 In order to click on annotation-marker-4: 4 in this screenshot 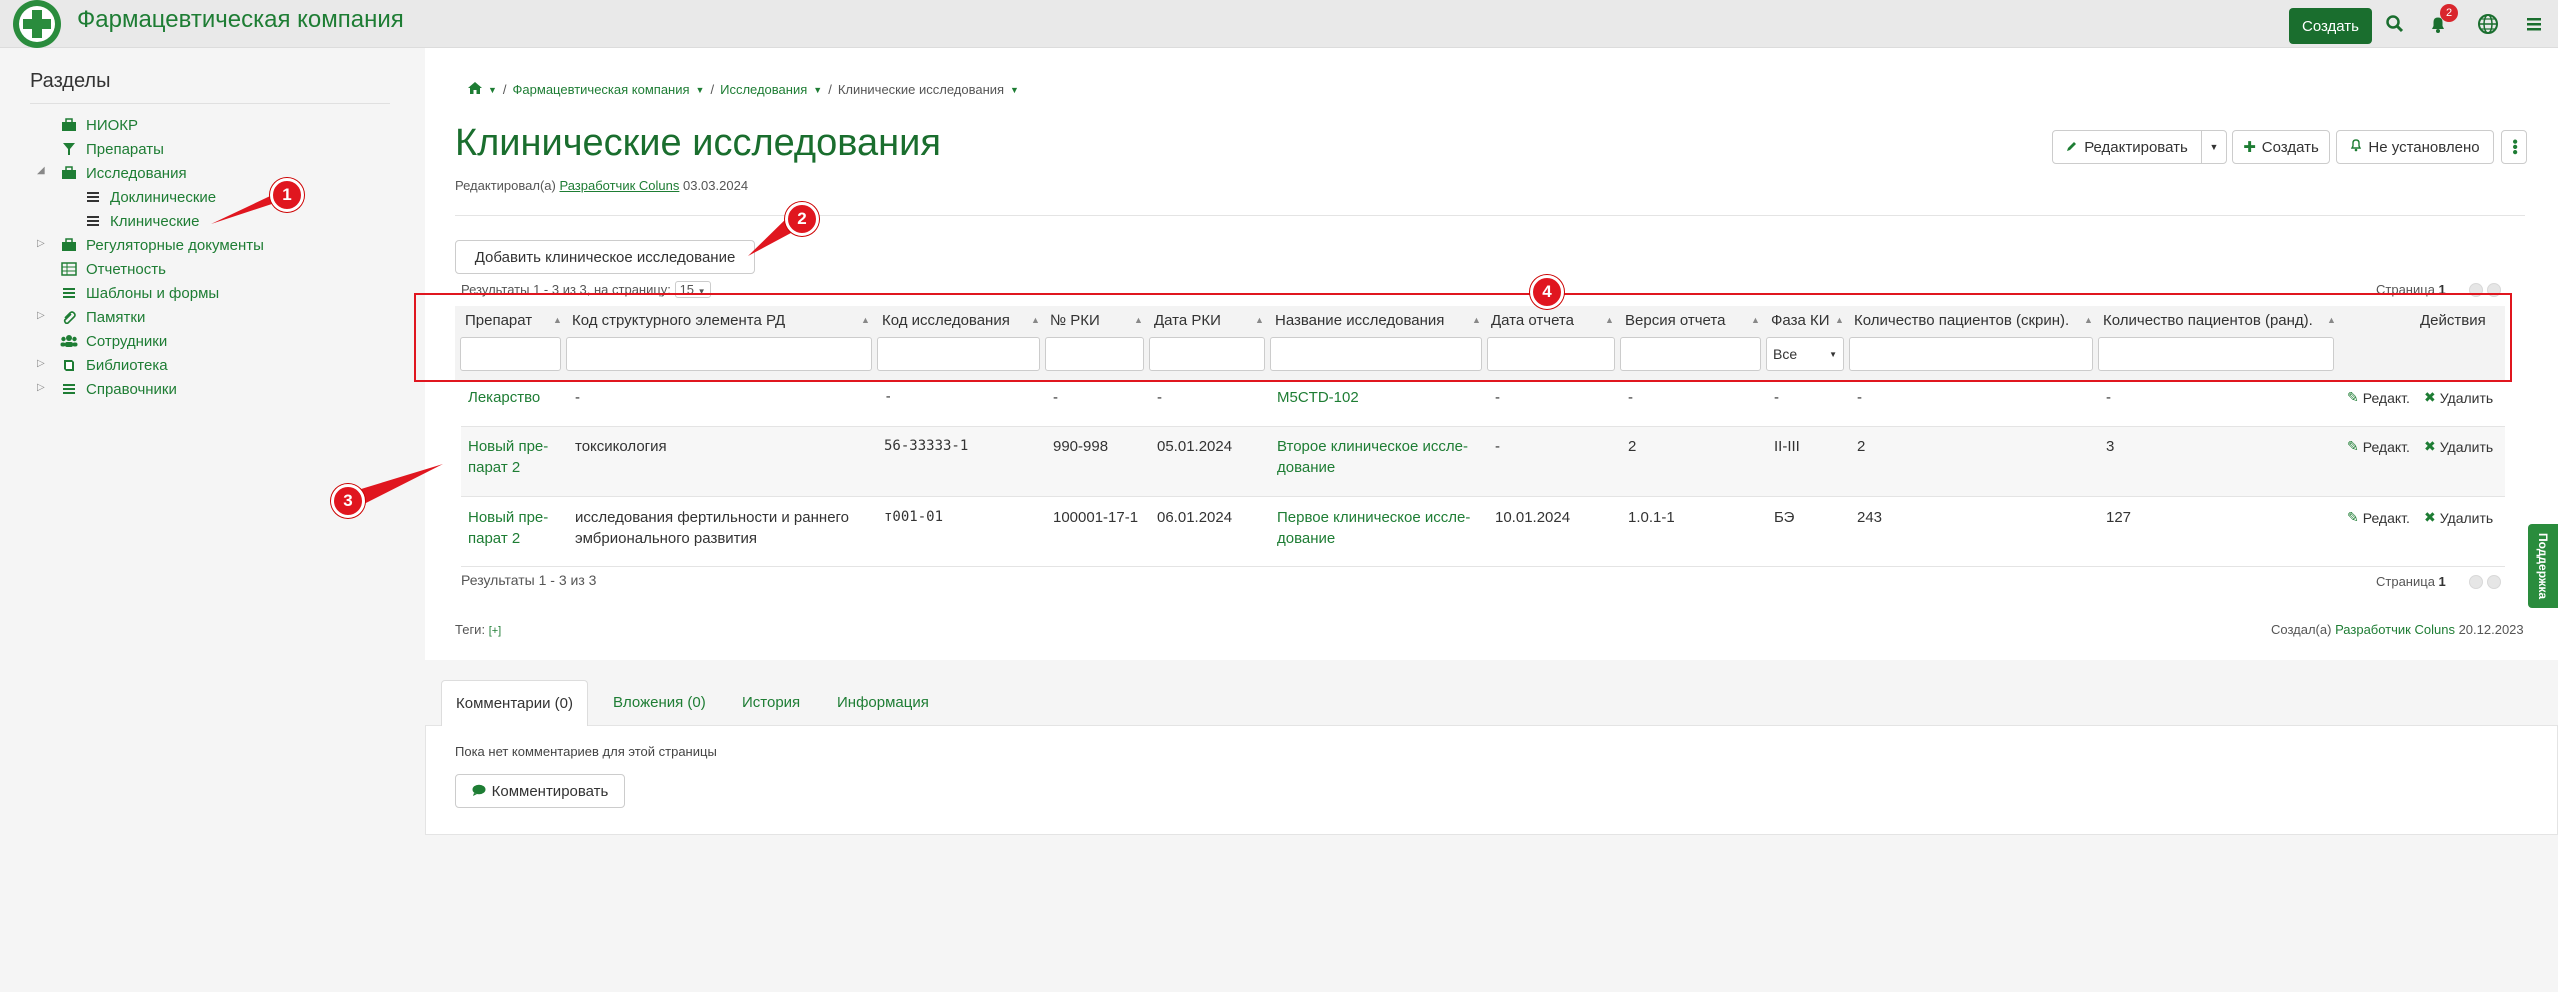, I will do `click(1547, 292)`.